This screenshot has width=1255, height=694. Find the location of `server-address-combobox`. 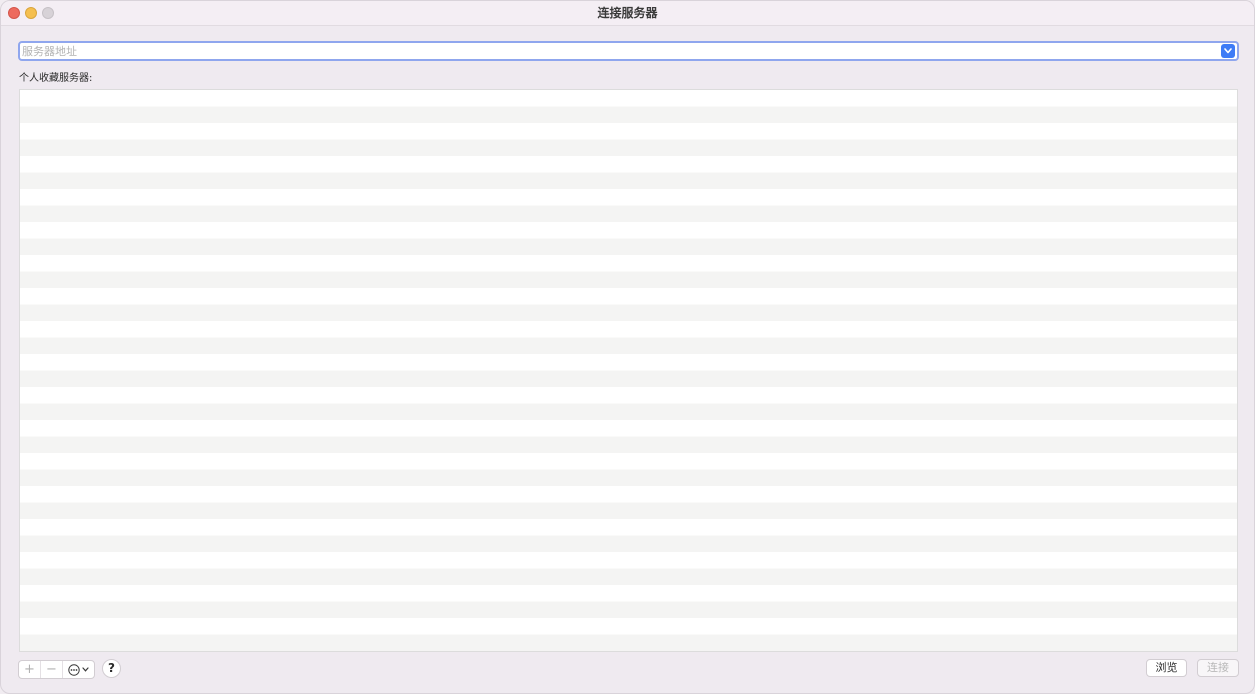

server-address-combobox is located at coordinates (628, 51).